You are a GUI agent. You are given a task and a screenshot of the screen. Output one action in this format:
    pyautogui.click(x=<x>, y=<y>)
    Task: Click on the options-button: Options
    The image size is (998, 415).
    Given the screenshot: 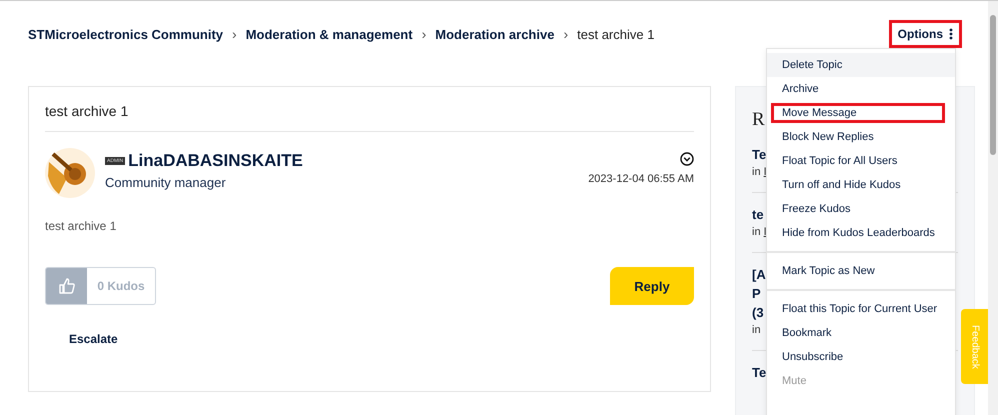 What is the action you would take?
    pyautogui.click(x=925, y=34)
    